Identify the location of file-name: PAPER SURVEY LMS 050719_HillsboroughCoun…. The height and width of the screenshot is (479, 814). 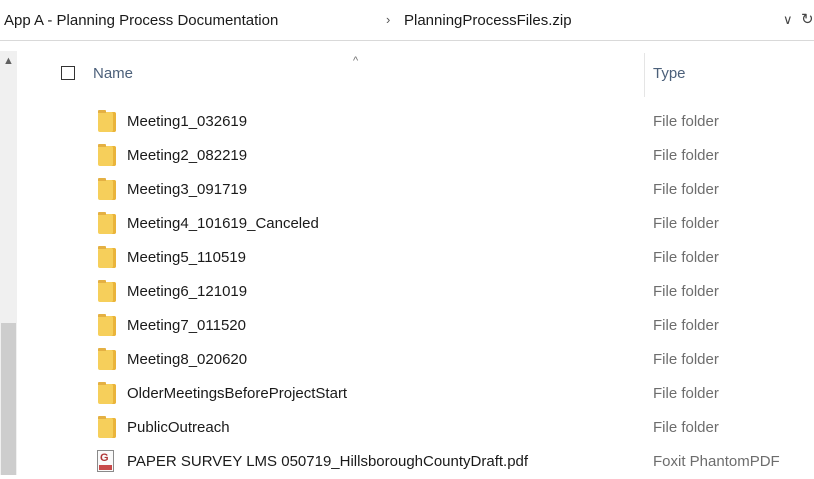
(328, 461).